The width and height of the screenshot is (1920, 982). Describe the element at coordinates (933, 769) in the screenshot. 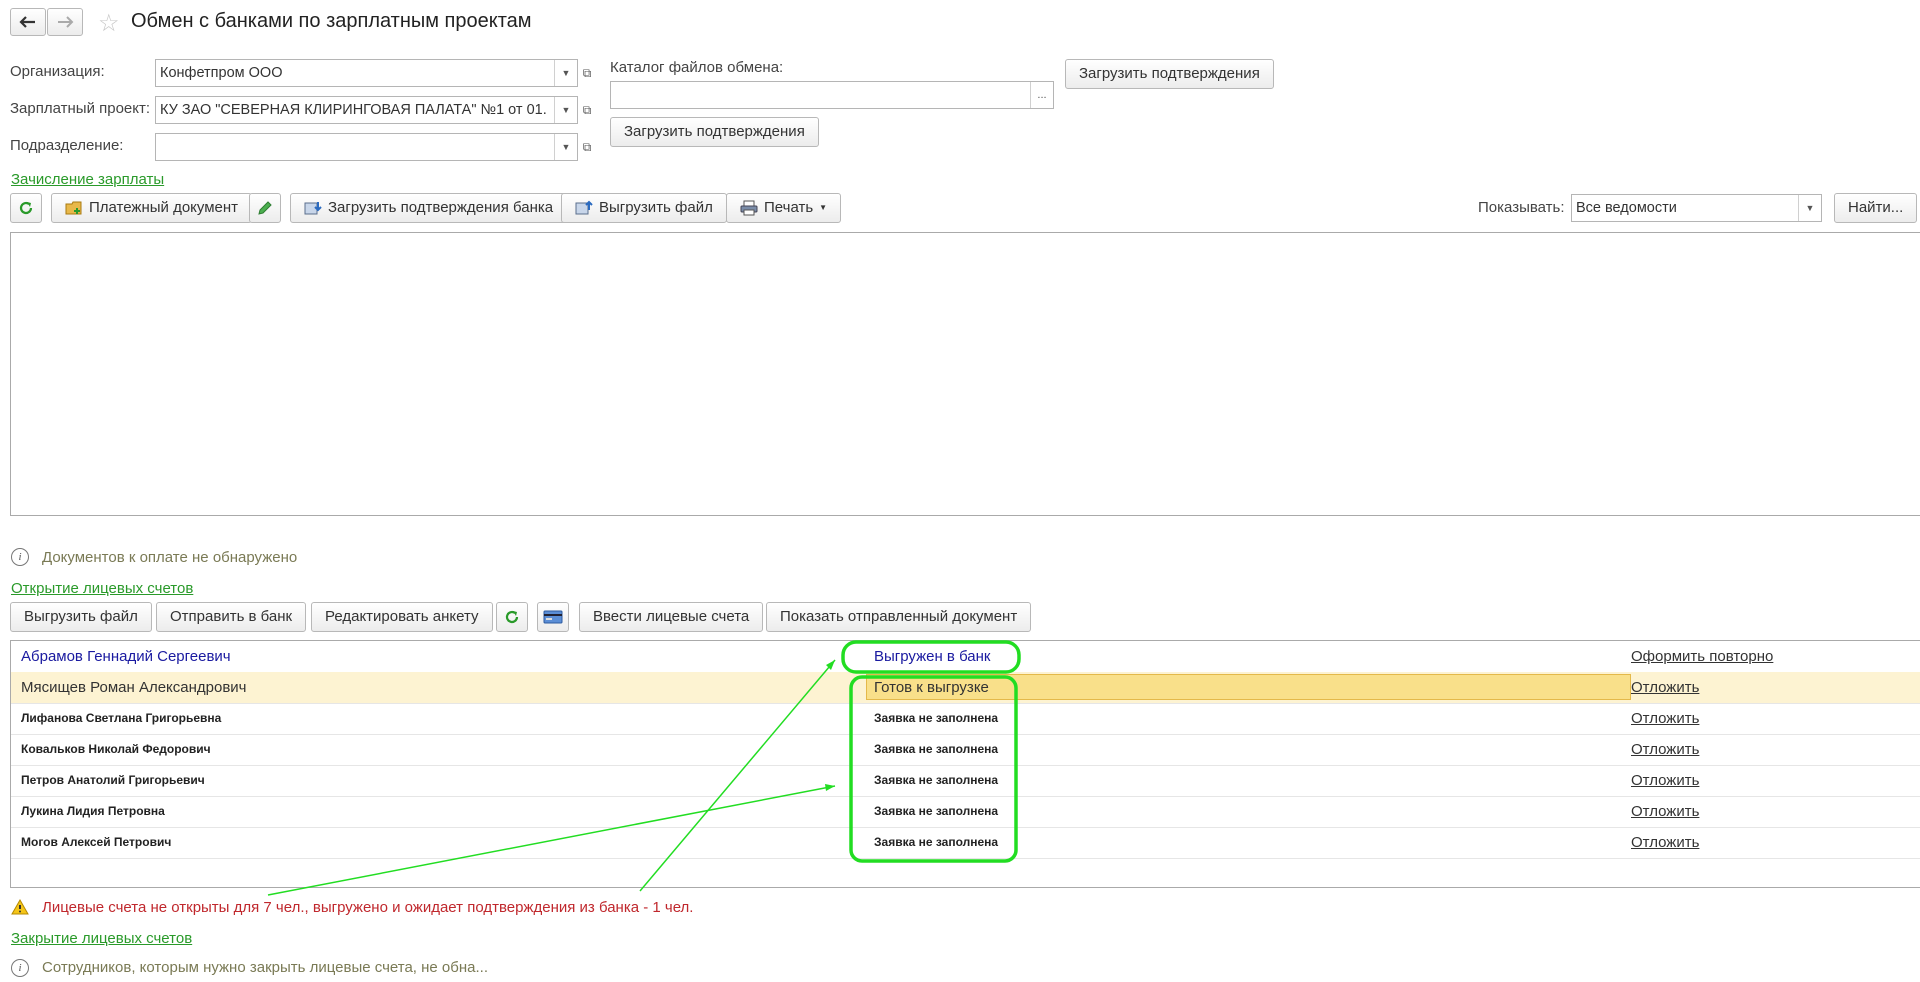

I see `annotation-box-statuses` at that location.